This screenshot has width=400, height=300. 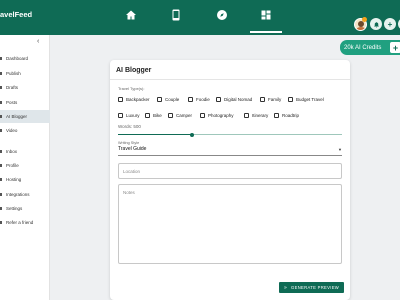 I want to click on notifications-button, so click(x=376, y=24).